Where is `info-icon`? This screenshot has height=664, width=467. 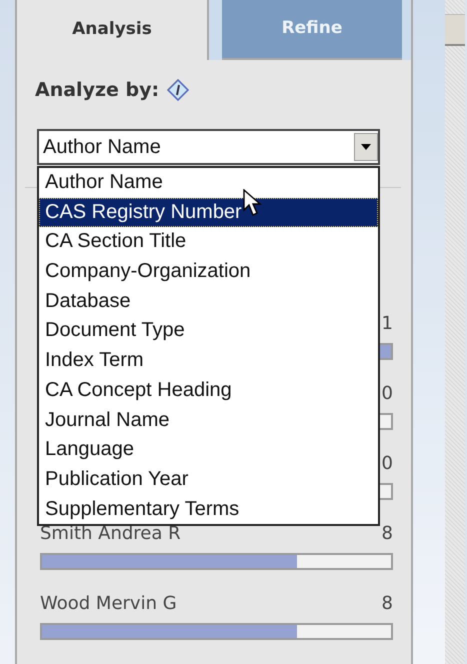
info-icon is located at coordinates (178, 90).